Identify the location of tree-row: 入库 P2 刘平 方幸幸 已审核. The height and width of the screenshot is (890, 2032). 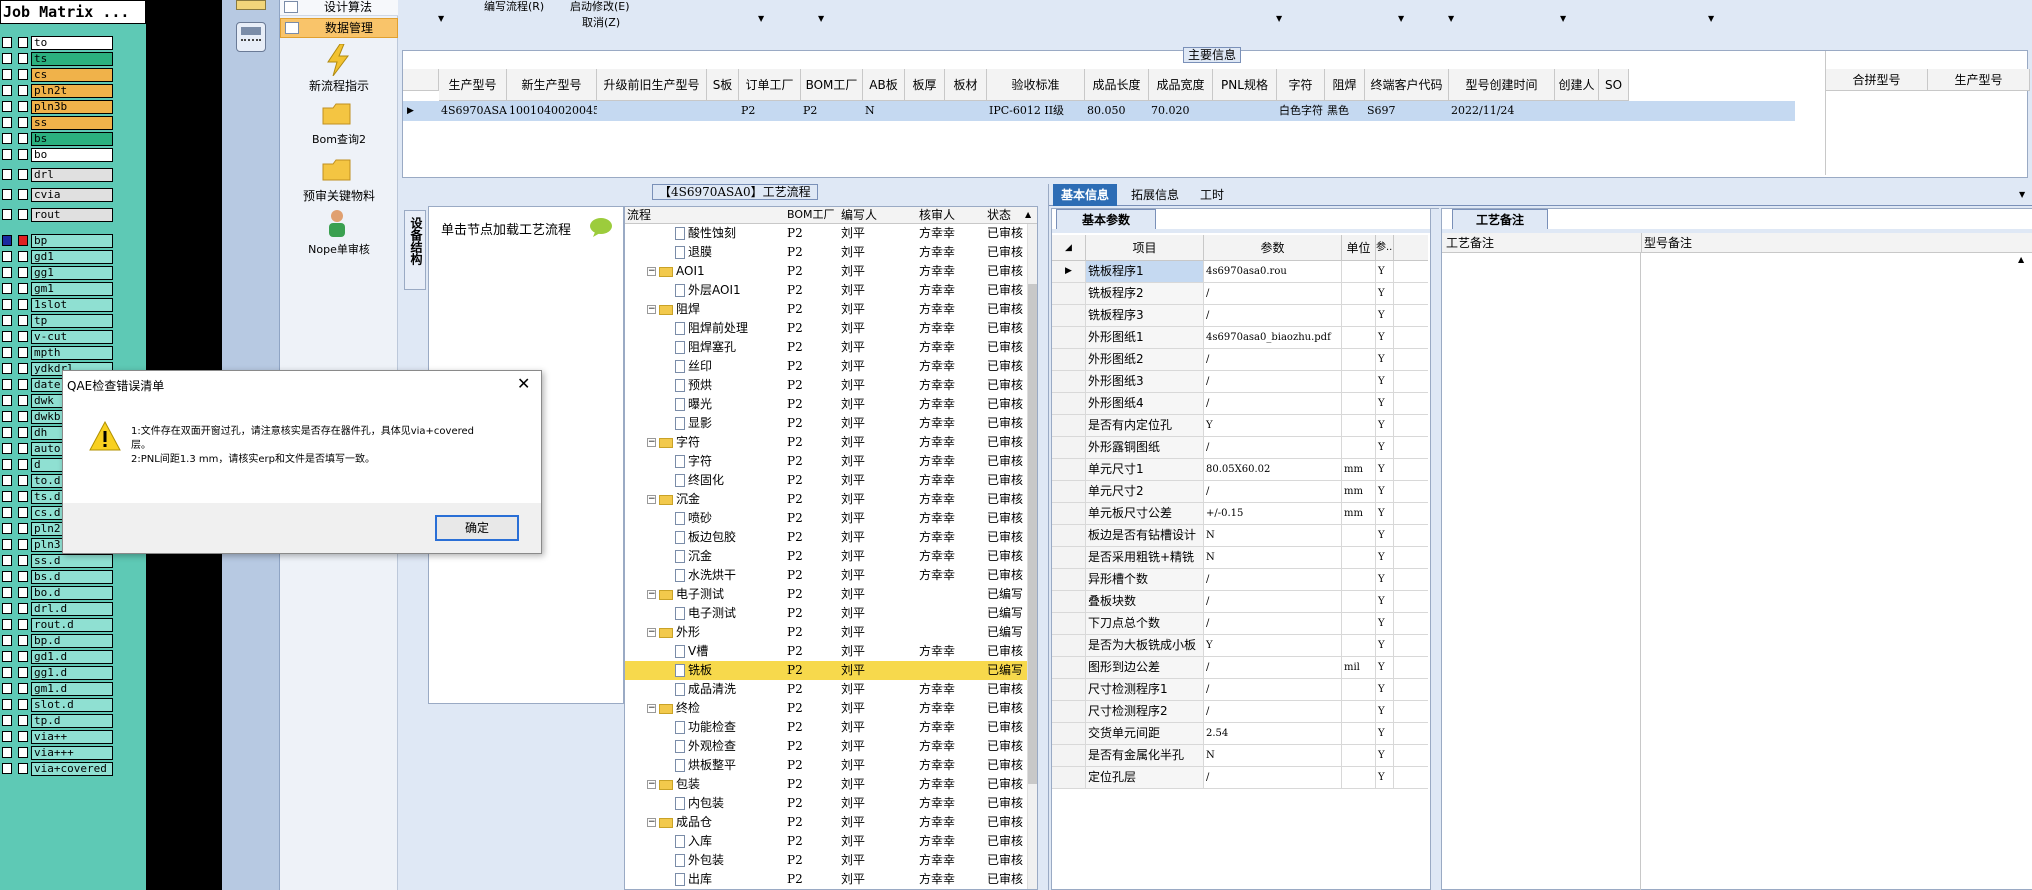
(830, 841).